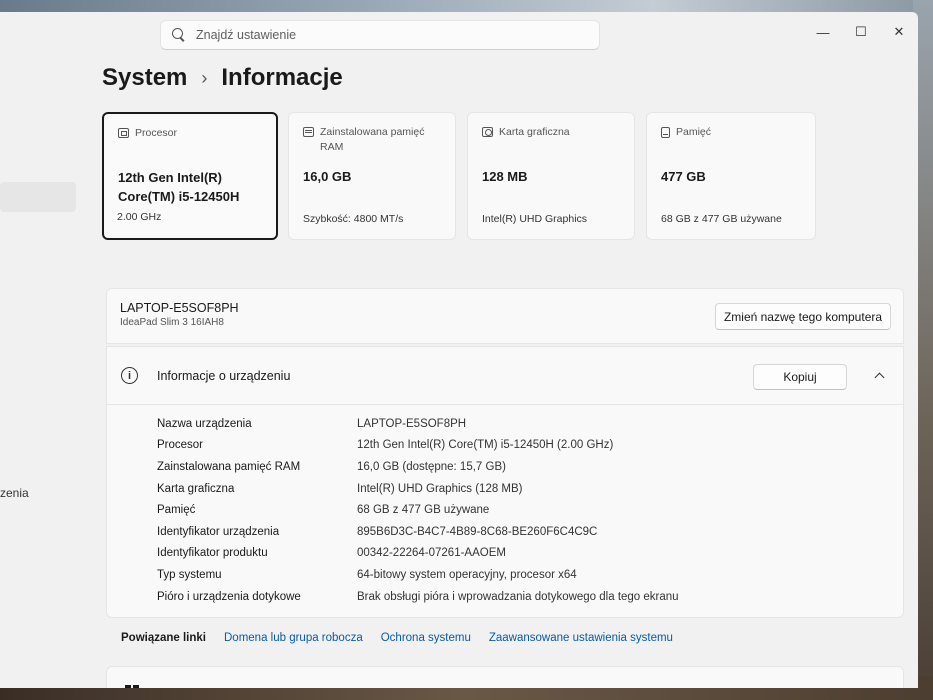  Describe the element at coordinates (38, 197) in the screenshot. I see `sidebar-selected-item` at that location.